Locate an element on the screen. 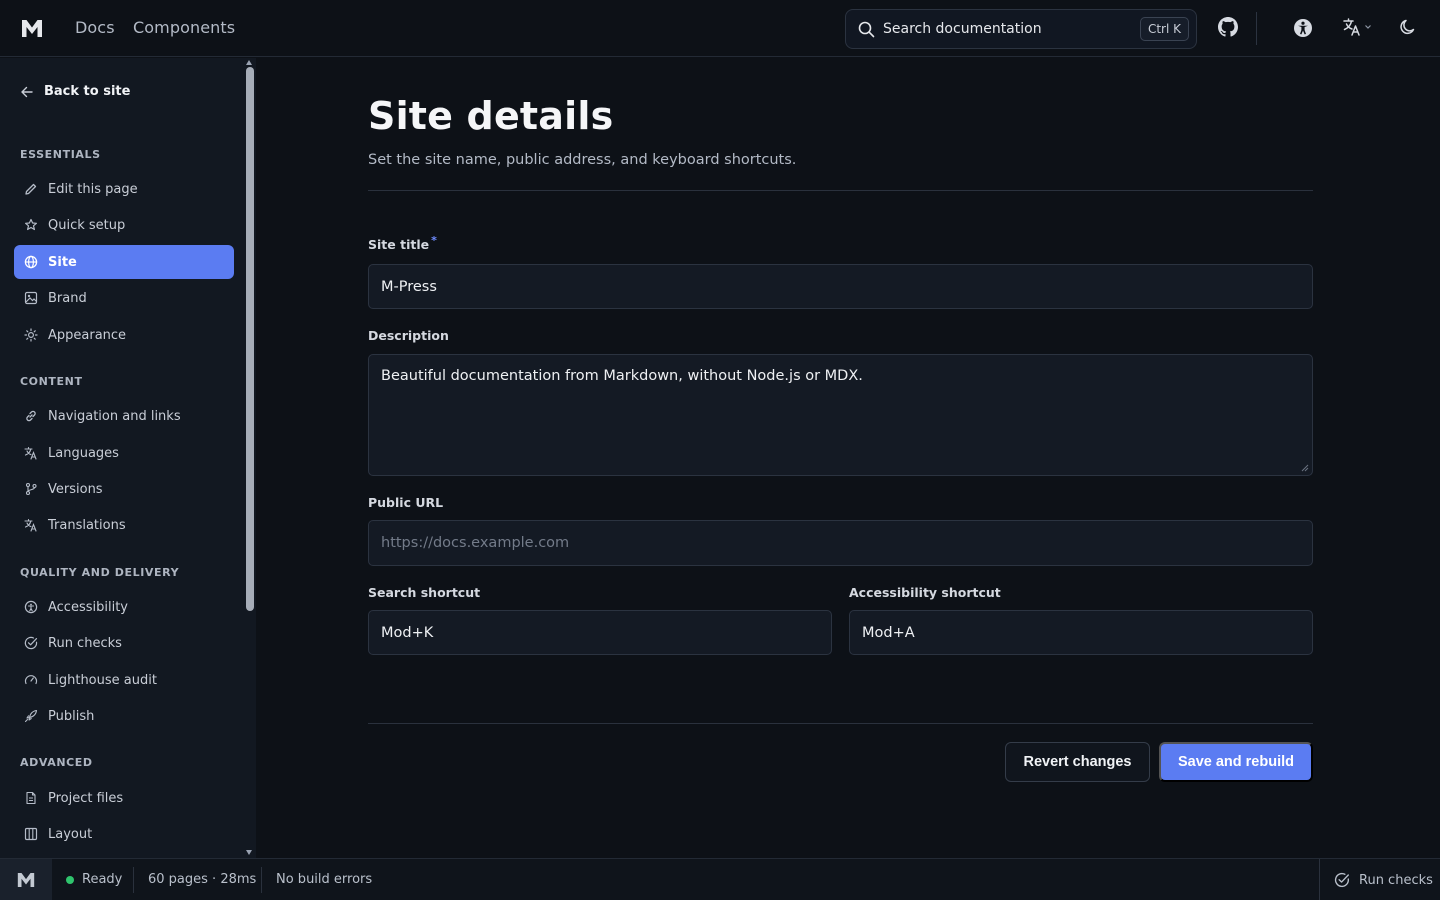 The width and height of the screenshot is (1440, 900). sidebar-item-run-checks: Run checks is located at coordinates (124, 643).